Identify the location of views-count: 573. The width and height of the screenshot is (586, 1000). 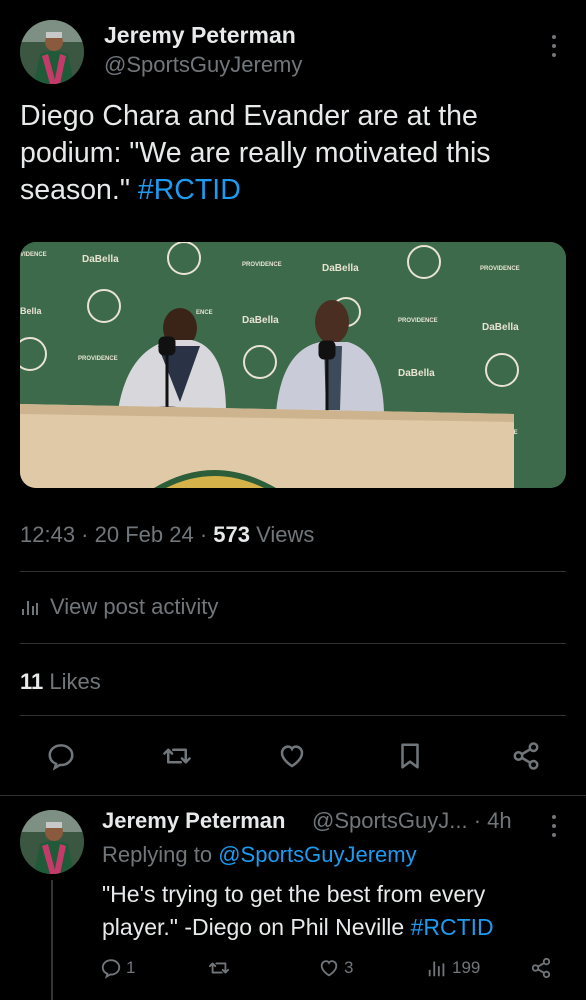
(231, 534).